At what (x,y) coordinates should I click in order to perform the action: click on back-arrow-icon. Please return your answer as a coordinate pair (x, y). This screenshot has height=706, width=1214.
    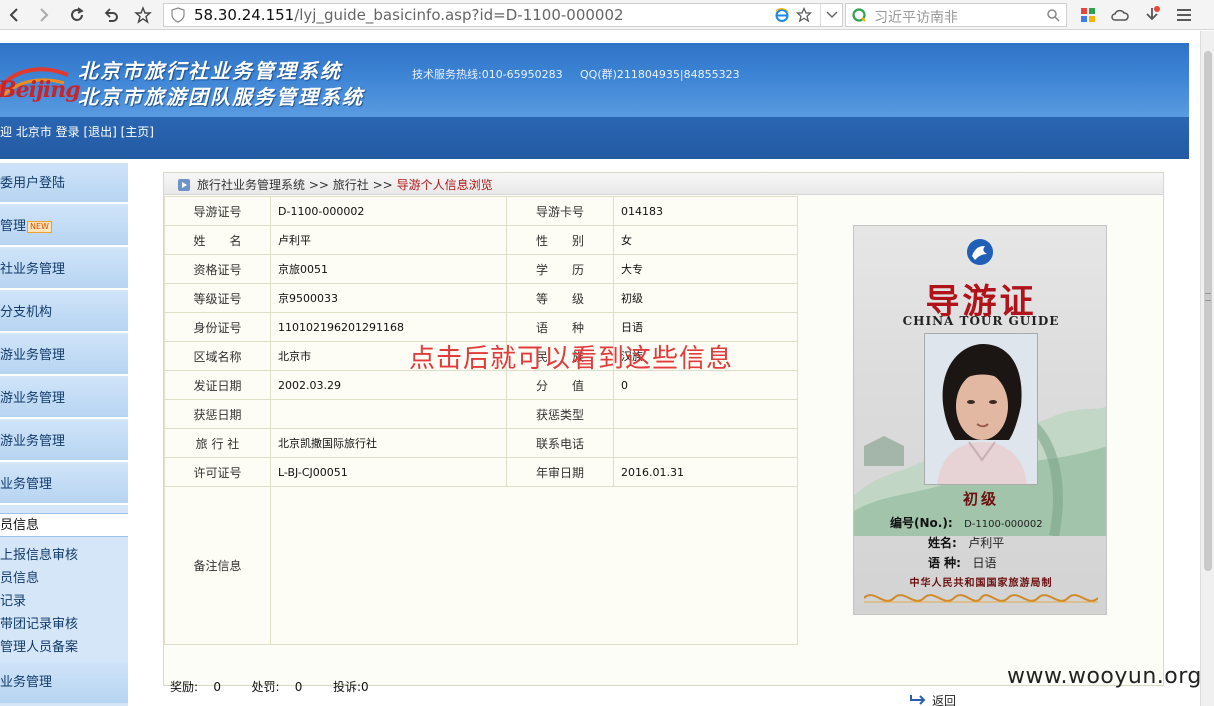
    Looking at the image, I should click on (15, 15).